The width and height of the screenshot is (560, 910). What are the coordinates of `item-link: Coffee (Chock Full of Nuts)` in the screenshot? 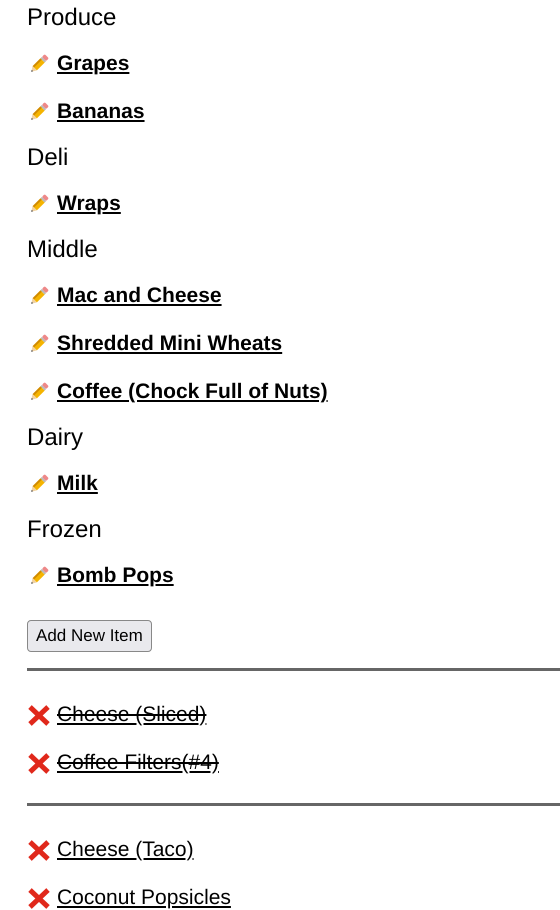 It's located at (192, 392).